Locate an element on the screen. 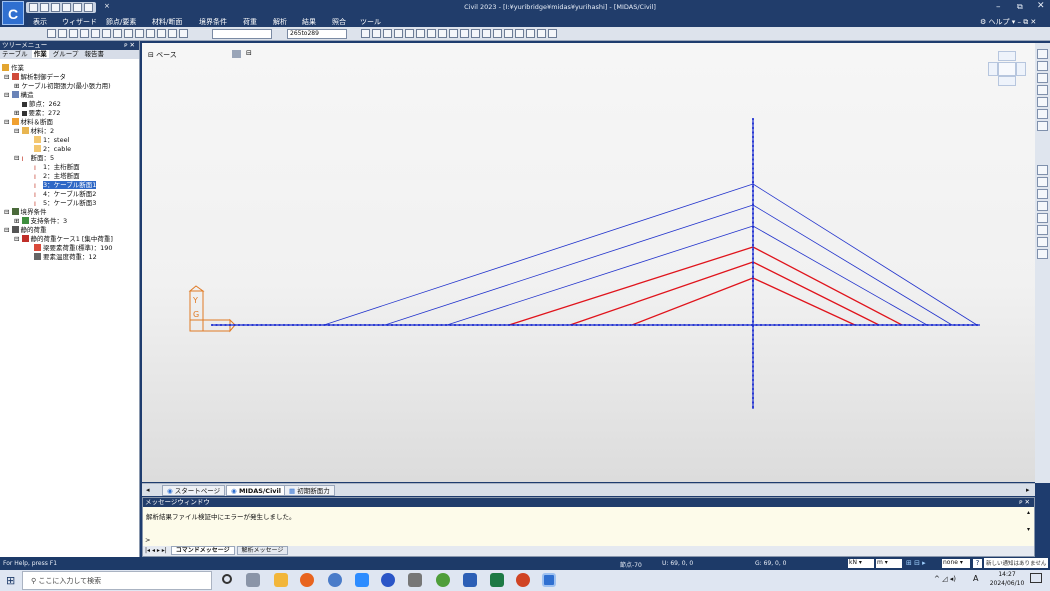  scroll-up-icon: ▴ is located at coordinates (1028, 512).